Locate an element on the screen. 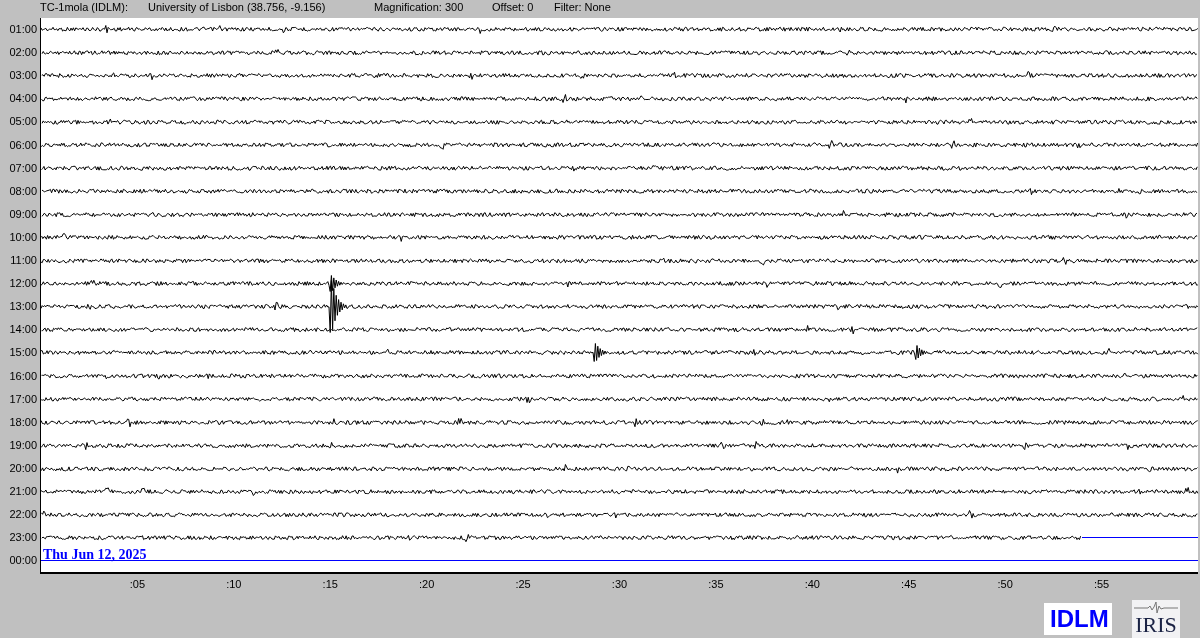 The height and width of the screenshot is (638, 1200). hour-label: 13:00 is located at coordinates (23, 307).